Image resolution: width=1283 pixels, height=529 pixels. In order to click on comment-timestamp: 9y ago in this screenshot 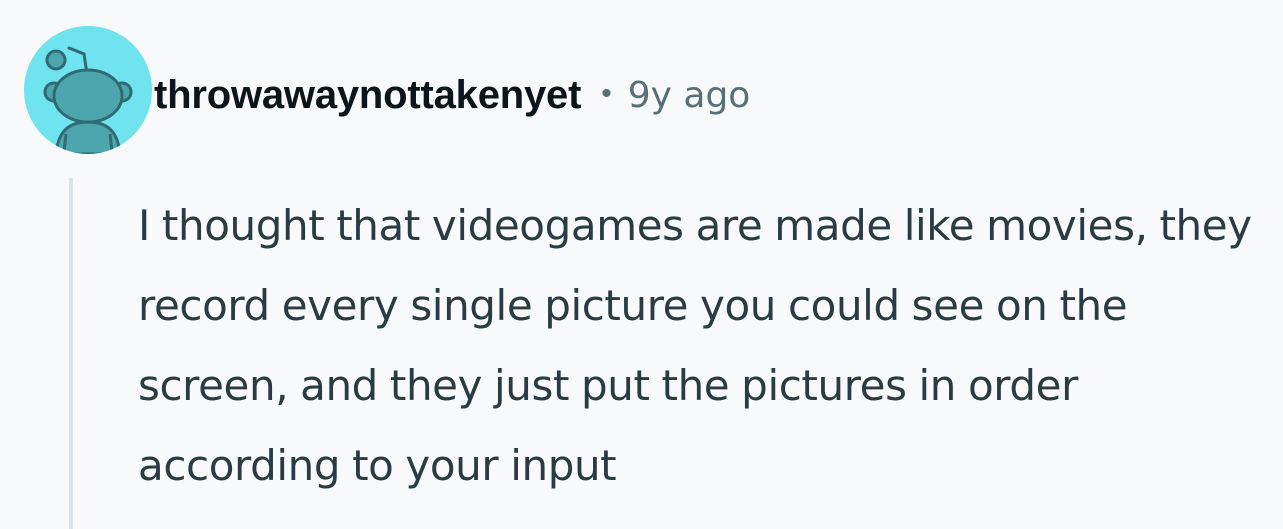, I will do `click(689, 95)`.